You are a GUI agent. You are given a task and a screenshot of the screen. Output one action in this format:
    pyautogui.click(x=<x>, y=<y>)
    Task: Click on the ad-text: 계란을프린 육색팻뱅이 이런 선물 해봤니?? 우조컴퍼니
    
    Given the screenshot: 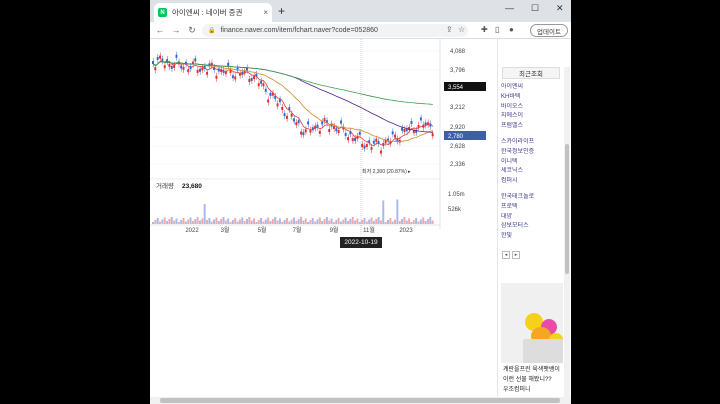 What is the action you would take?
    pyautogui.click(x=534, y=380)
    